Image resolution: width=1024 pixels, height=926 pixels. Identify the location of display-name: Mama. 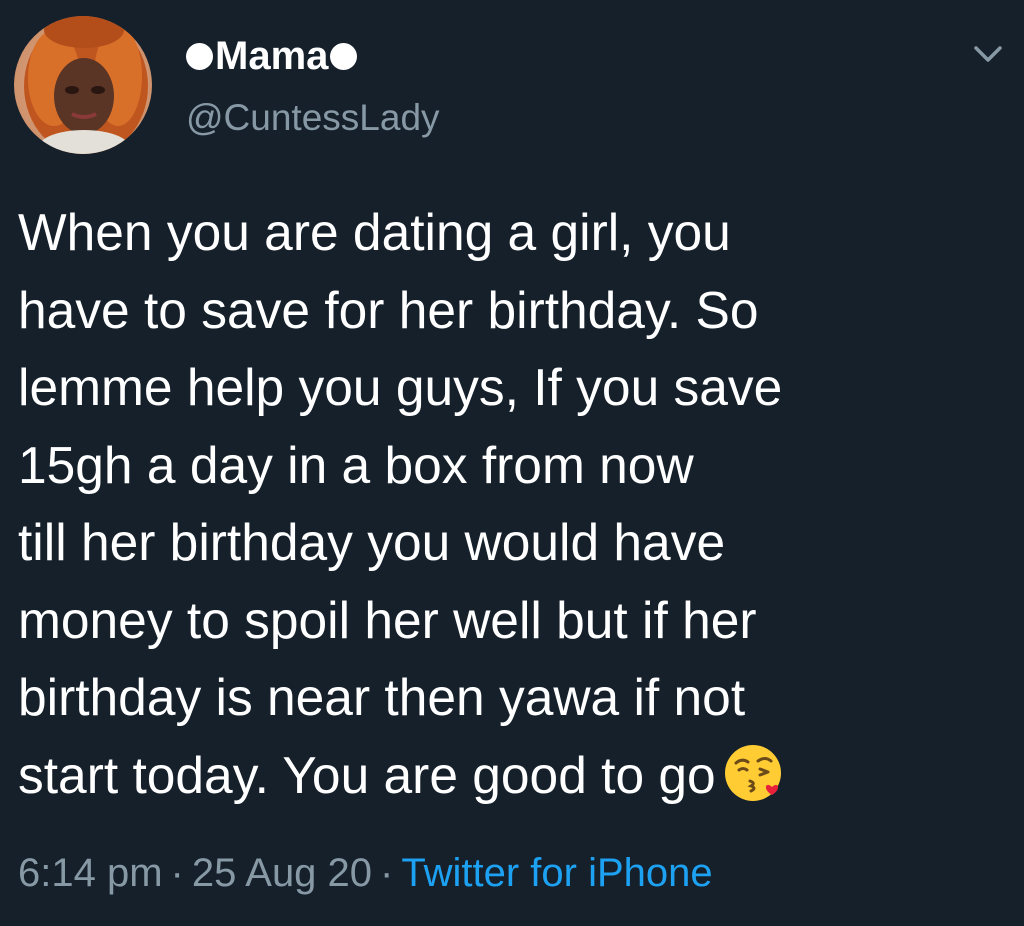
(272, 56).